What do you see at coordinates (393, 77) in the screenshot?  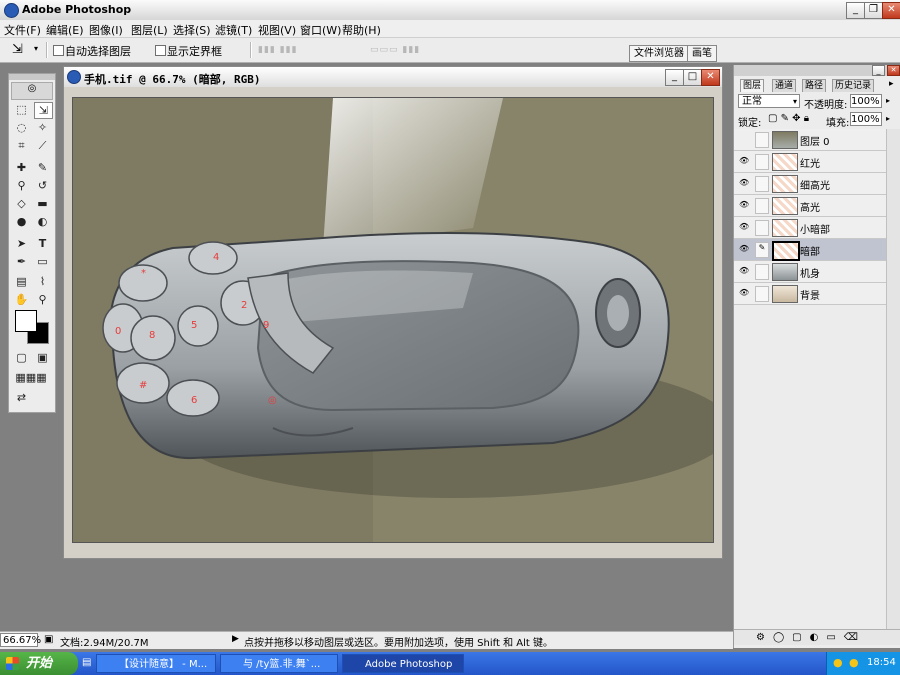 I see `document-titlebar: 手机.tif @ 66.7% (暗部, RGB) _ □ ✕` at bounding box center [393, 77].